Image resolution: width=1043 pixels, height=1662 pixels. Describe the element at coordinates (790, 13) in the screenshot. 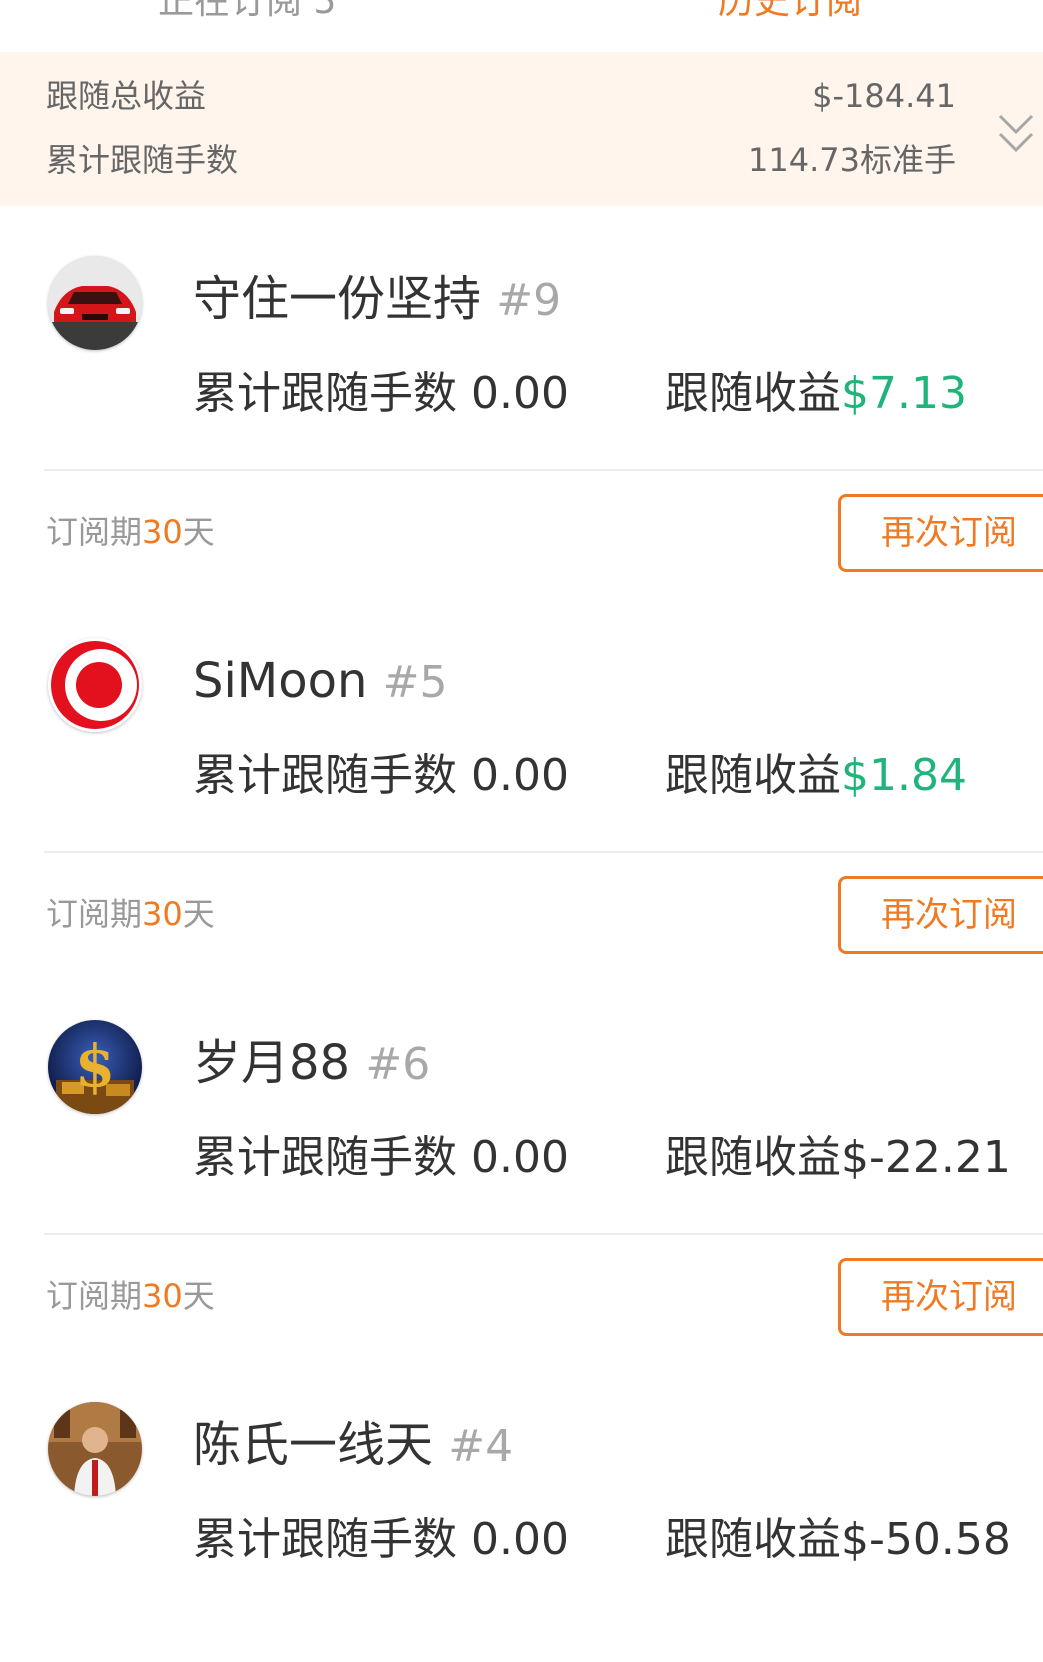

I see `tab-history-subscriptions: 历史订阅` at that location.